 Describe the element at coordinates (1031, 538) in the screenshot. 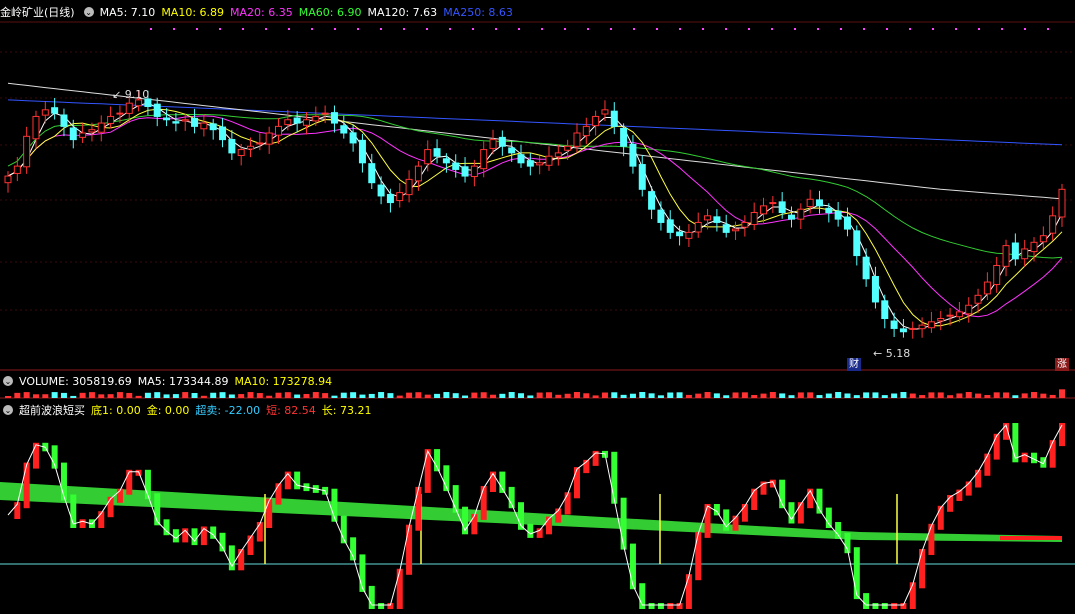

I see `long-trend-red` at that location.